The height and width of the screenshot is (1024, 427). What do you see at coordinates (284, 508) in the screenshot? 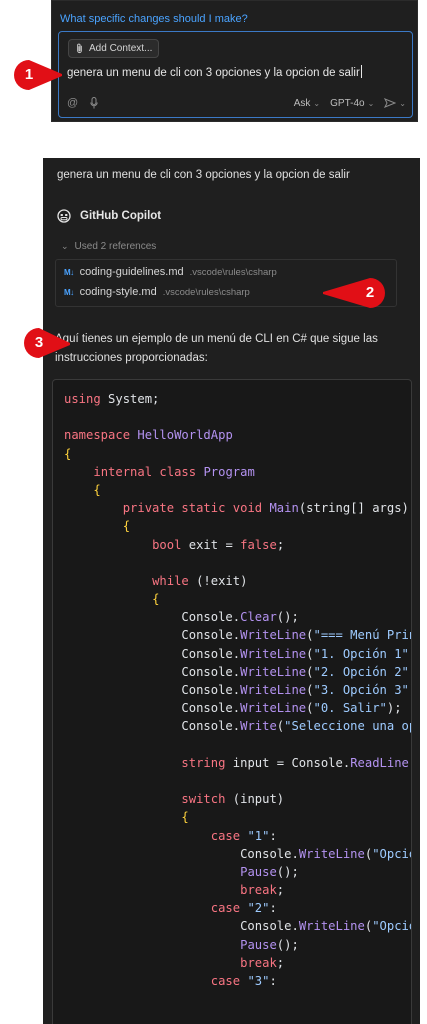
I see `code-token: Main` at bounding box center [284, 508].